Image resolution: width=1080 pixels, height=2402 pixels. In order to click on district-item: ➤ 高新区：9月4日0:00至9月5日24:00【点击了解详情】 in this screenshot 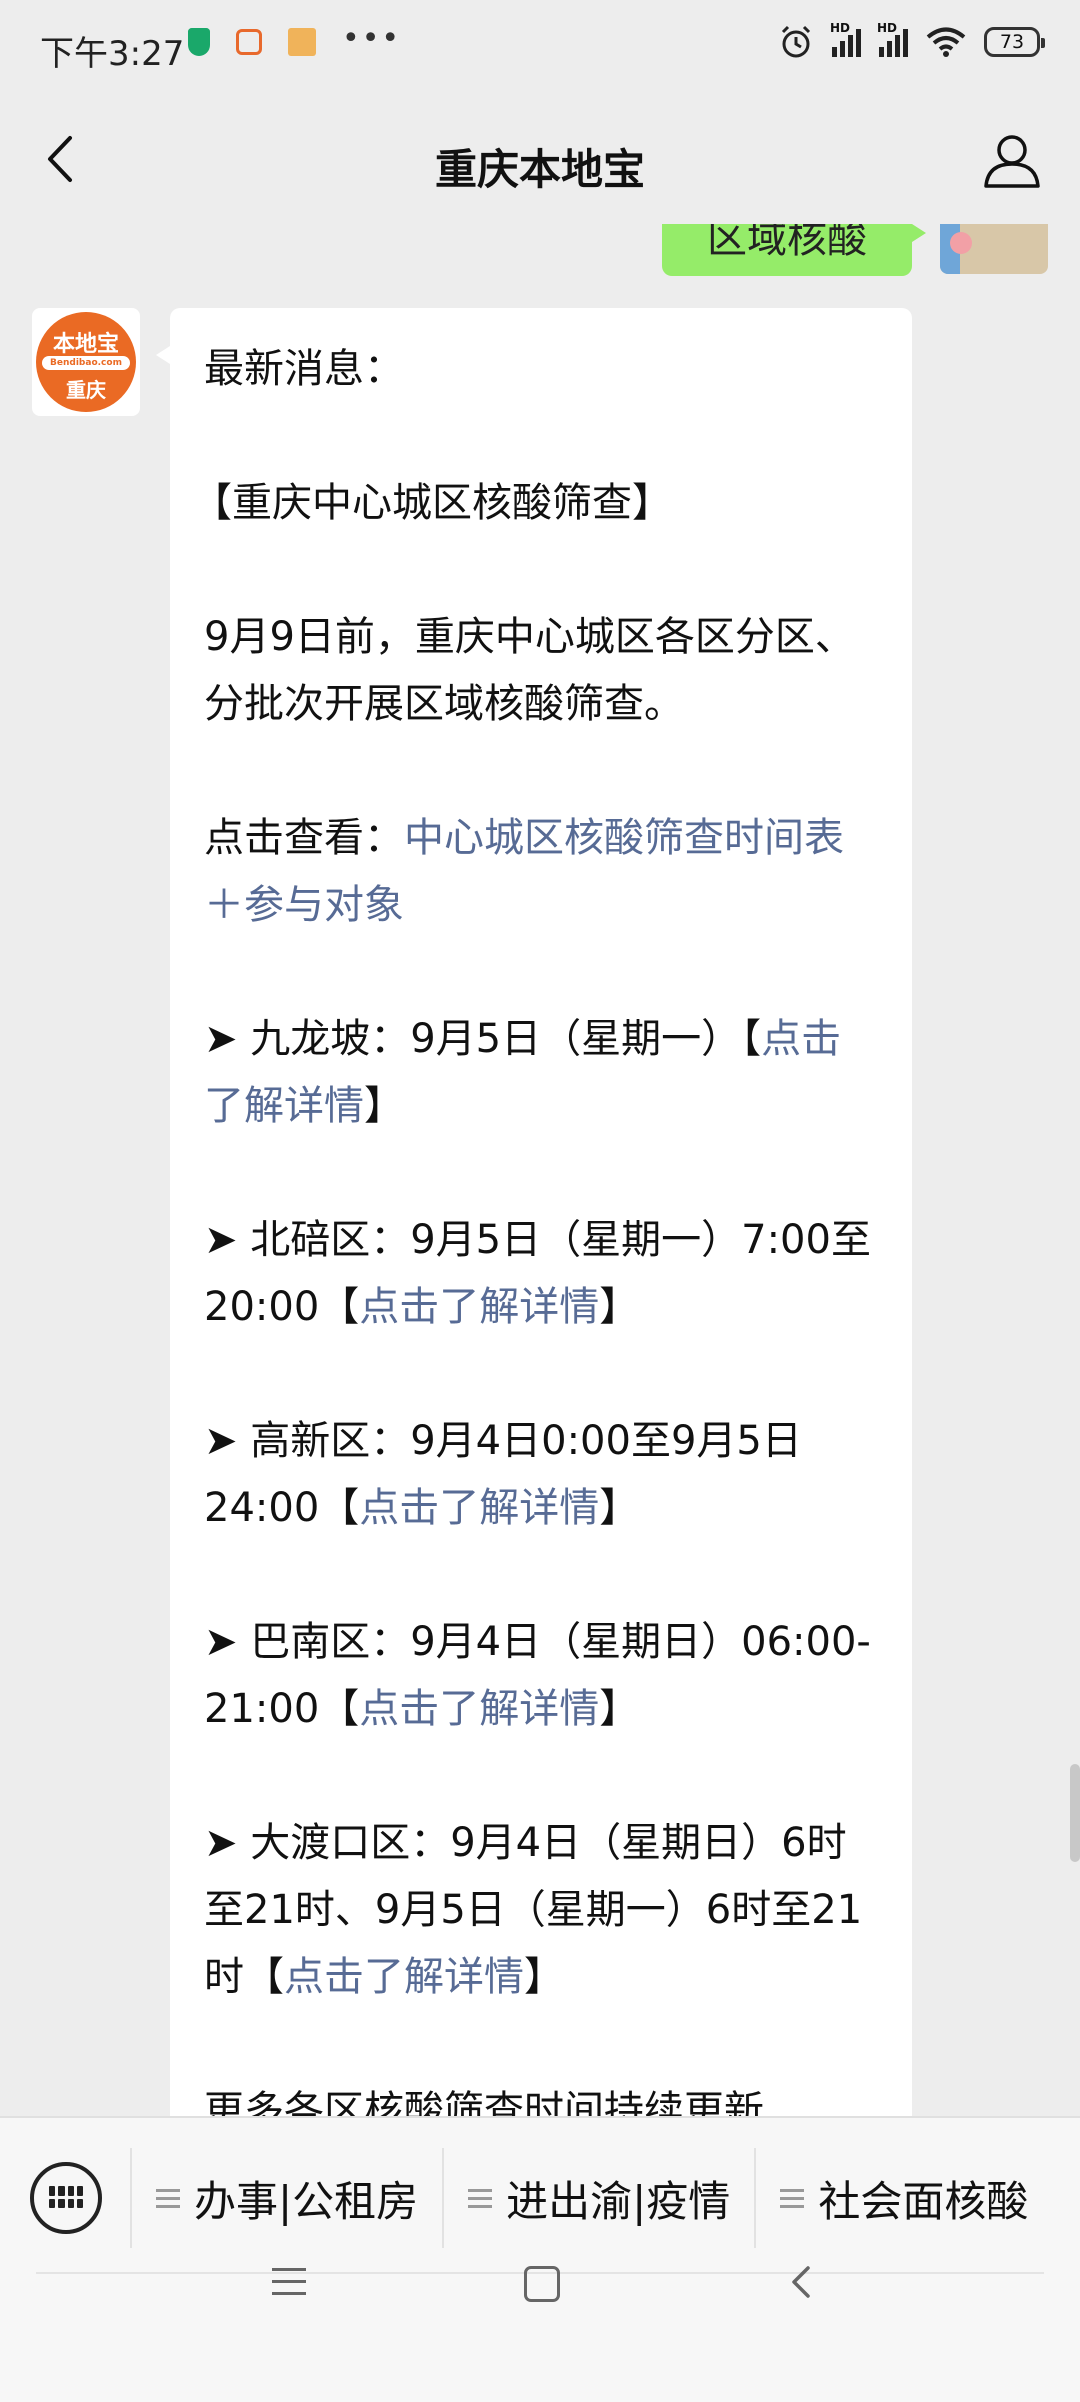, I will do `click(503, 1474)`.